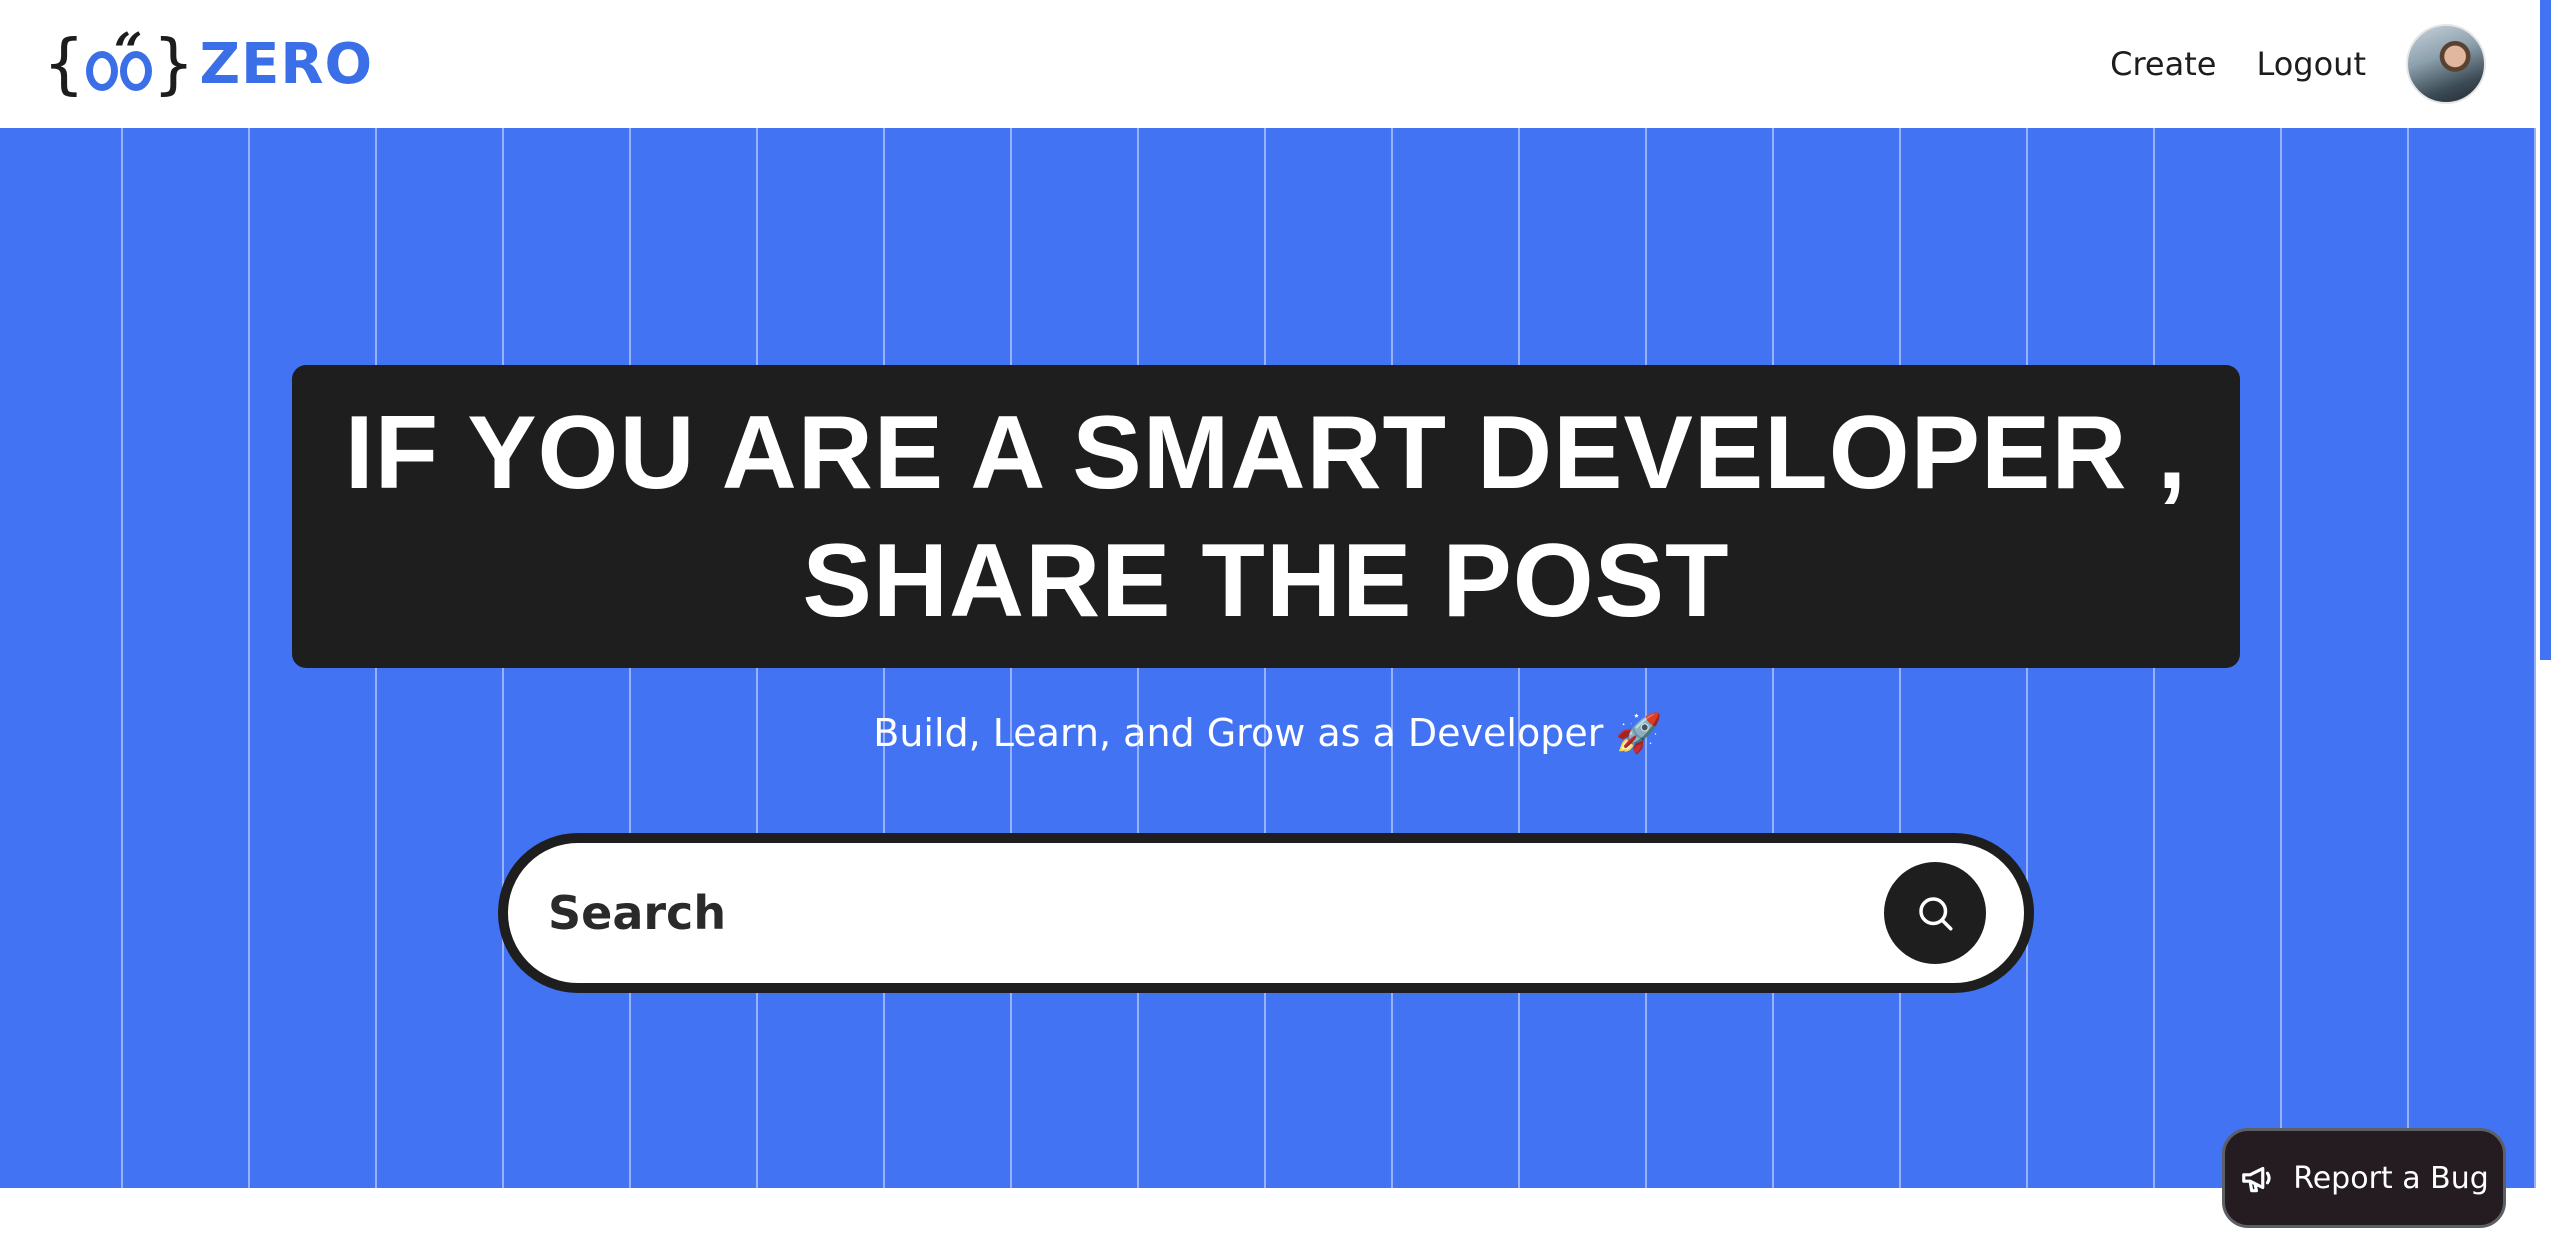 This screenshot has width=2551, height=1244. Describe the element at coordinates (173, 63) in the screenshot. I see `logo-brace-right: }` at that location.